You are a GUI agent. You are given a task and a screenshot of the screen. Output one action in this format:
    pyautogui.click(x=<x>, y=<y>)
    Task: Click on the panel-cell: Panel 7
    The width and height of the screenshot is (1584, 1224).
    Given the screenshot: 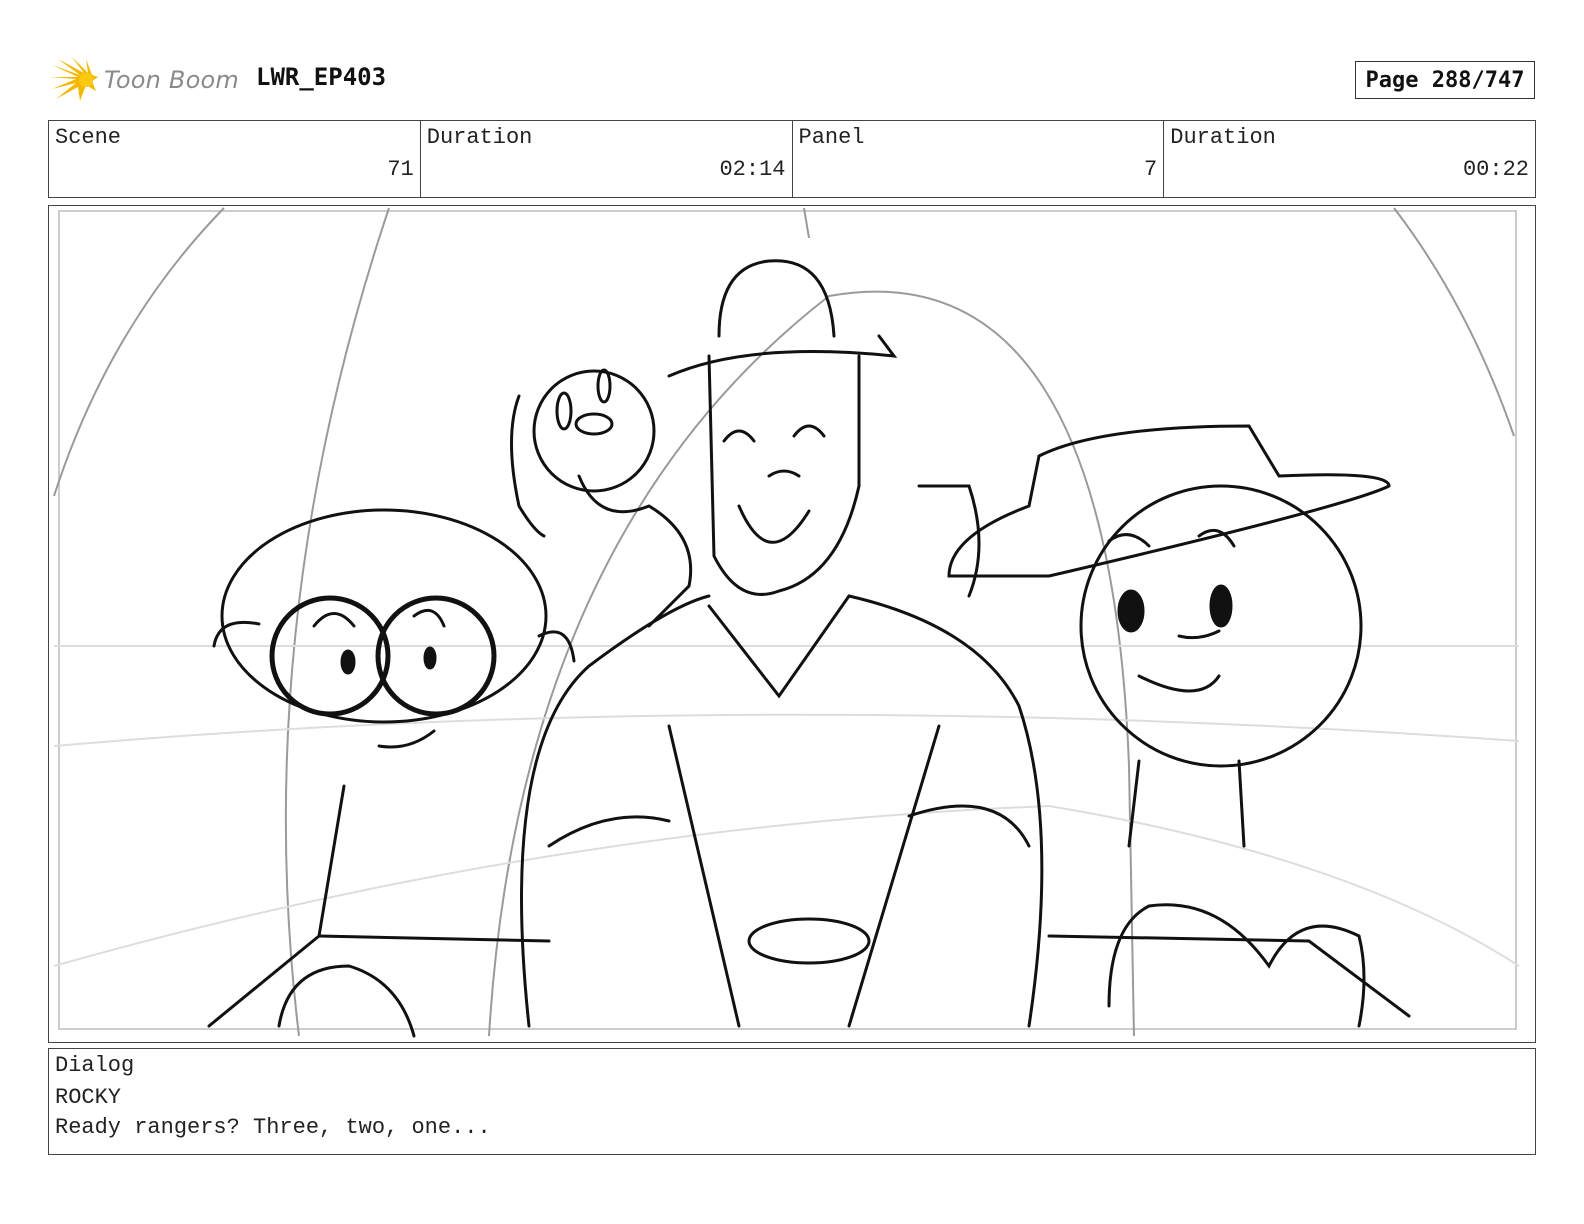 What is the action you would take?
    pyautogui.click(x=979, y=159)
    